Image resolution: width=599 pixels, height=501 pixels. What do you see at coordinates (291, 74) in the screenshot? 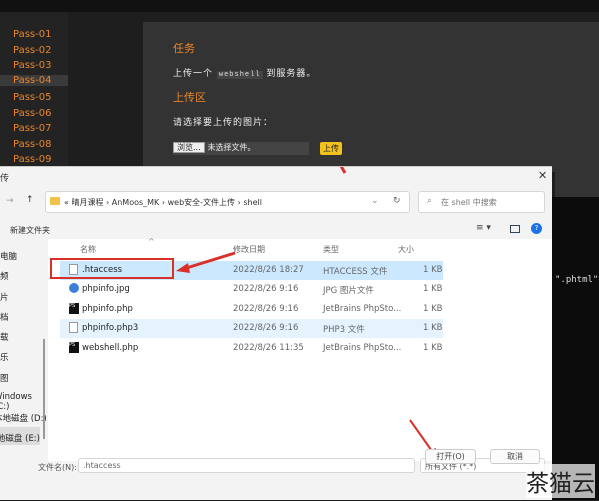
I see `task-text-post: 到服务器。` at bounding box center [291, 74].